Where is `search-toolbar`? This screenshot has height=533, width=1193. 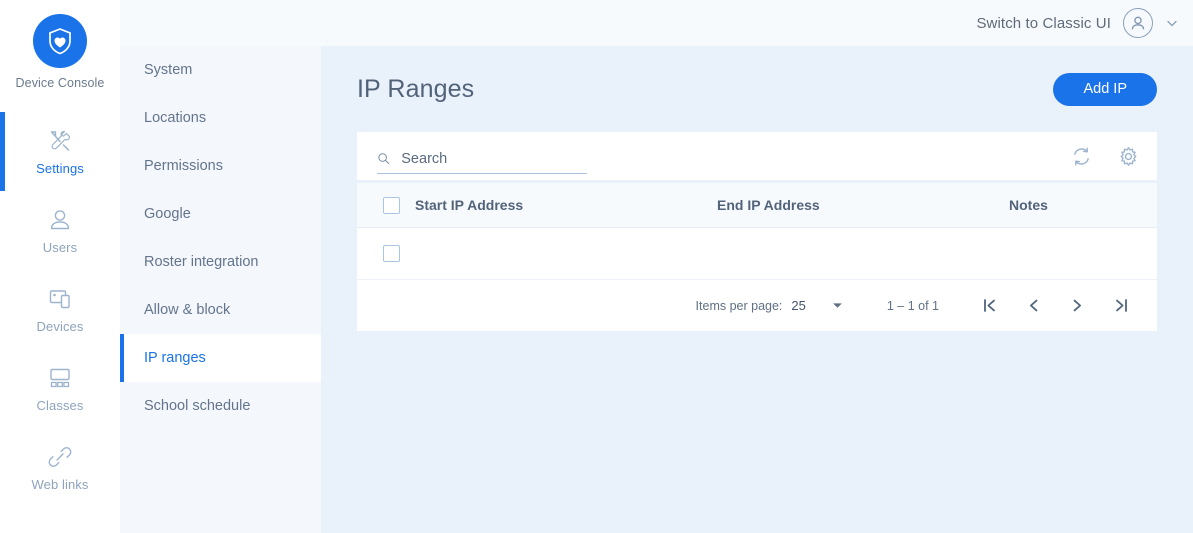
search-toolbar is located at coordinates (757, 156).